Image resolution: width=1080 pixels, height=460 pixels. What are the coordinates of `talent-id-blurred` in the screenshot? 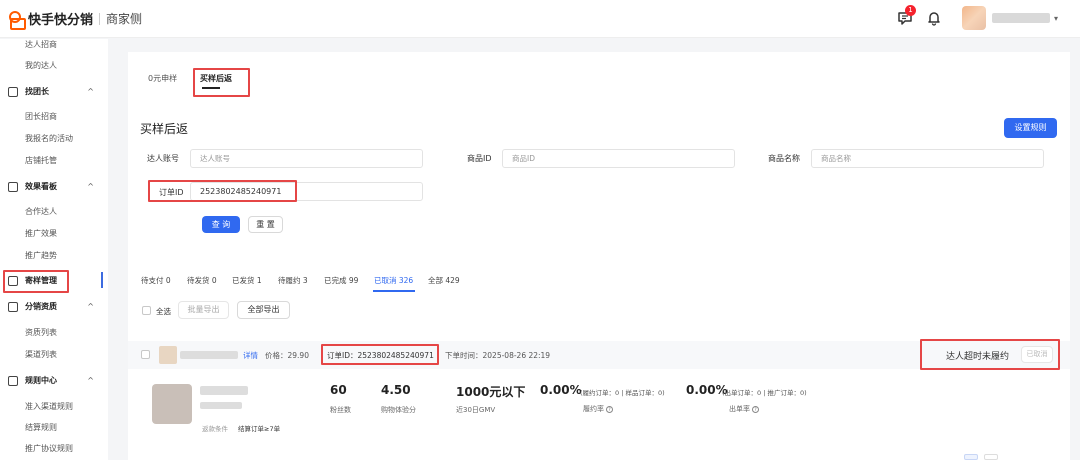 It's located at (221, 405).